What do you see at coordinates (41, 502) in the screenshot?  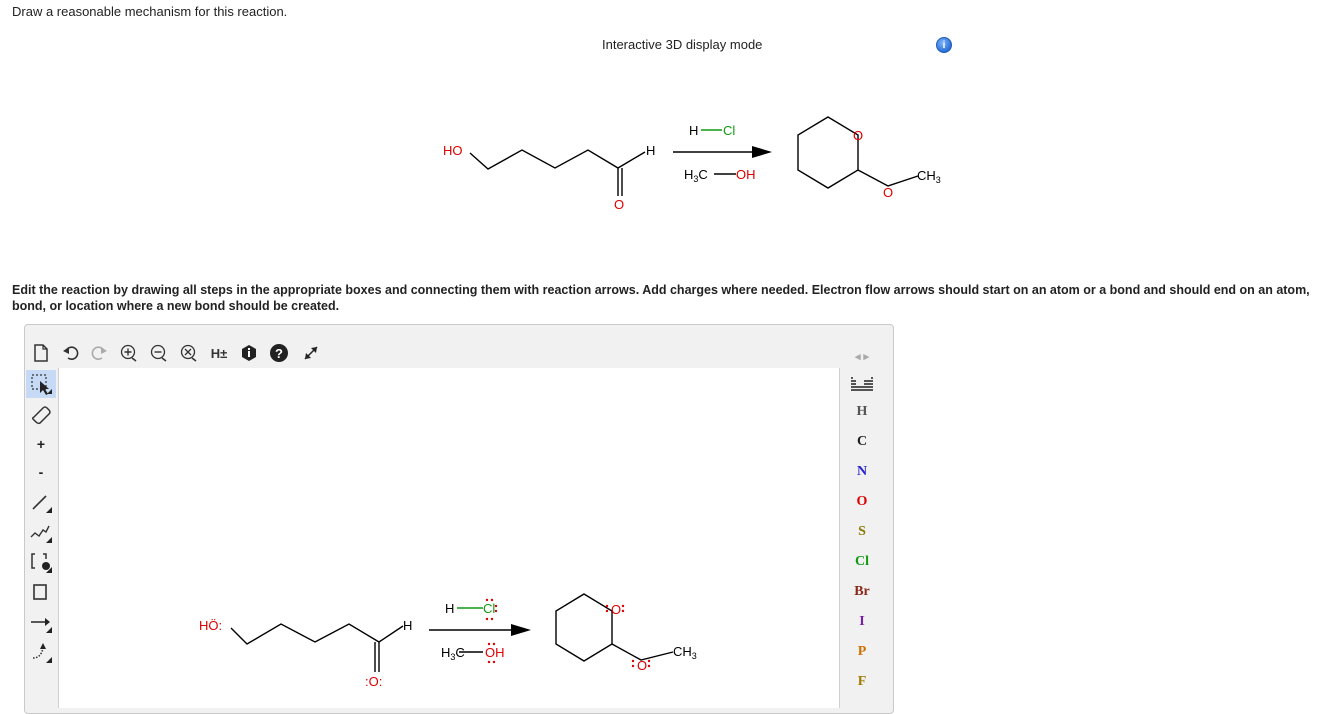 I see `single-bond-tool` at bounding box center [41, 502].